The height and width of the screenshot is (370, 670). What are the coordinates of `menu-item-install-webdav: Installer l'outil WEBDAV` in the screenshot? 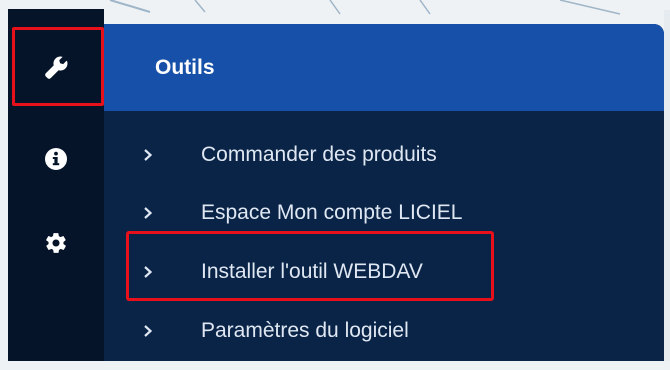 It's located at (384, 272).